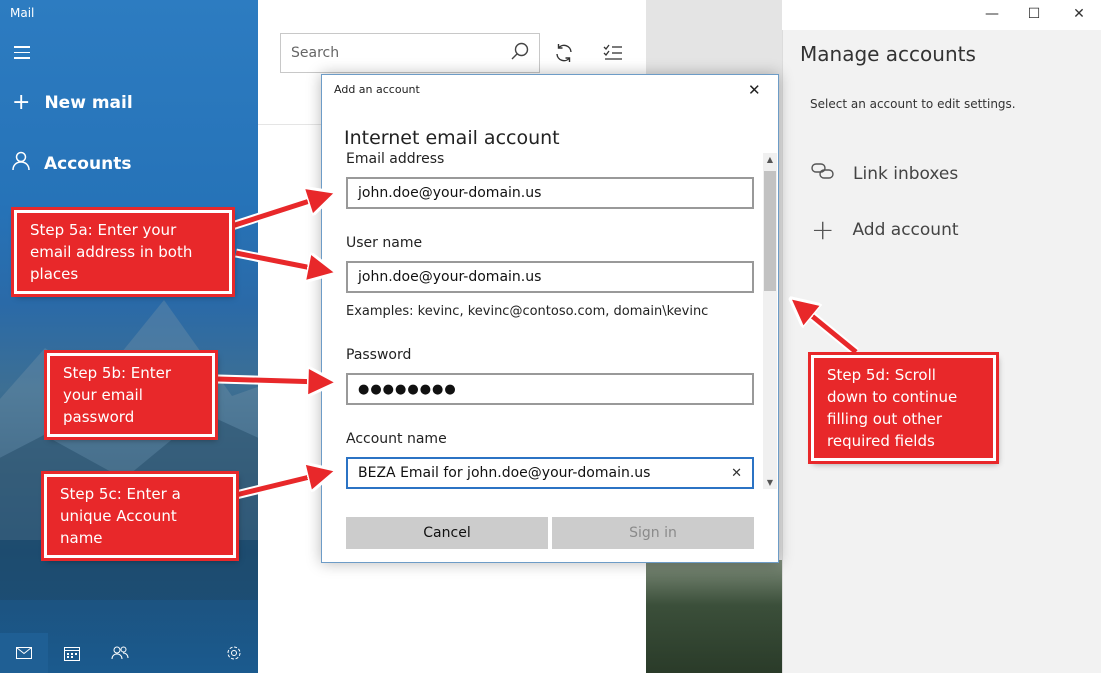 The image size is (1101, 673). I want to click on password-label: Password, so click(379, 355).